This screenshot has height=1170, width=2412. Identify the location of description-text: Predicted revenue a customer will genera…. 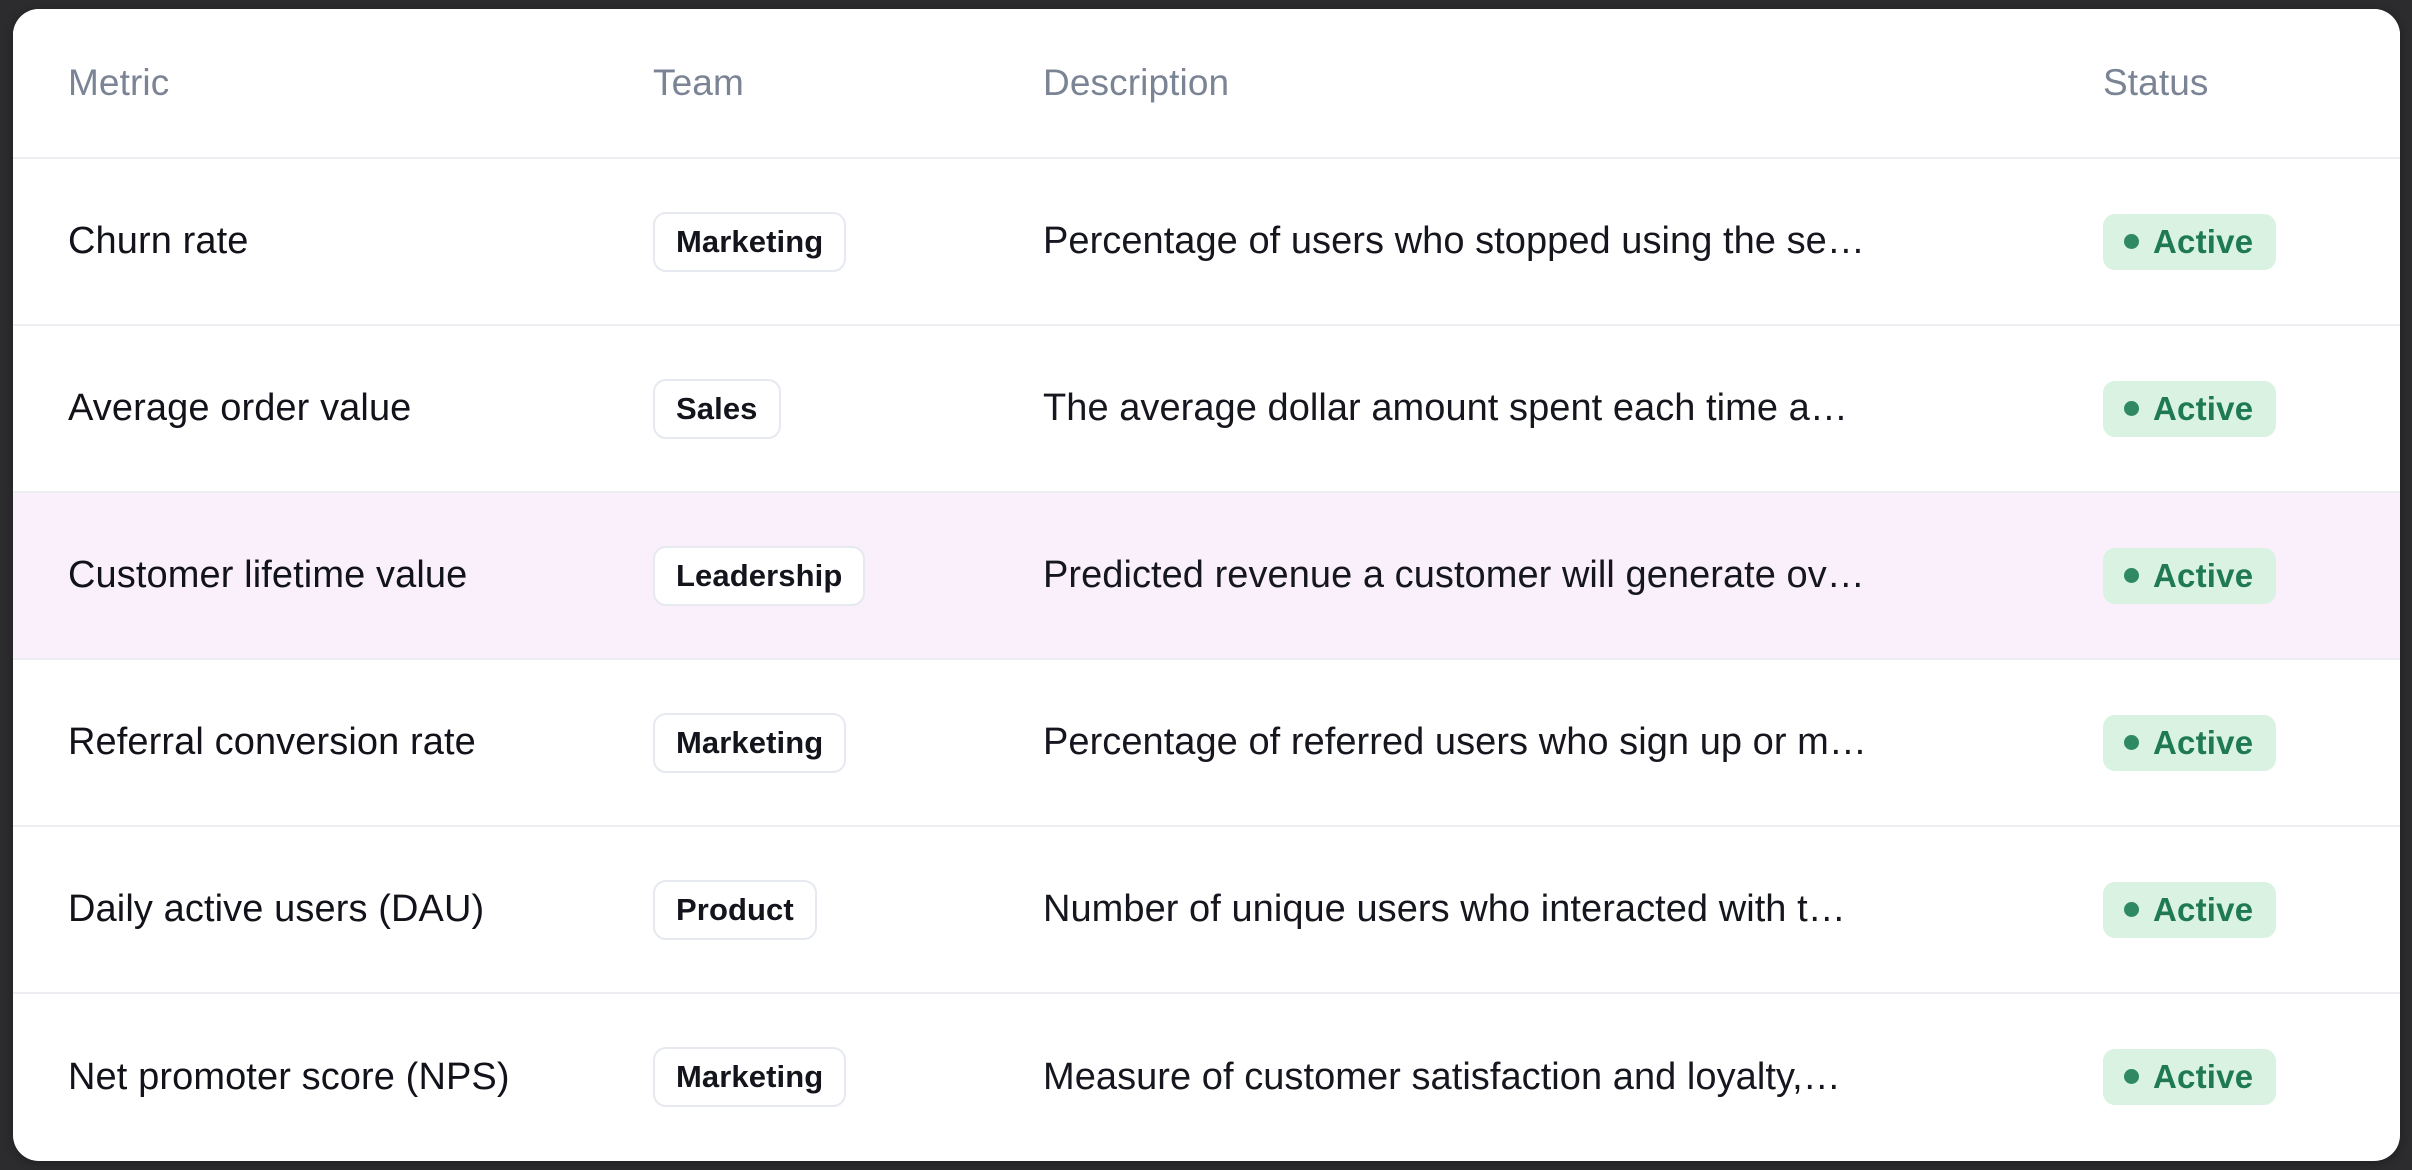
(1454, 575).